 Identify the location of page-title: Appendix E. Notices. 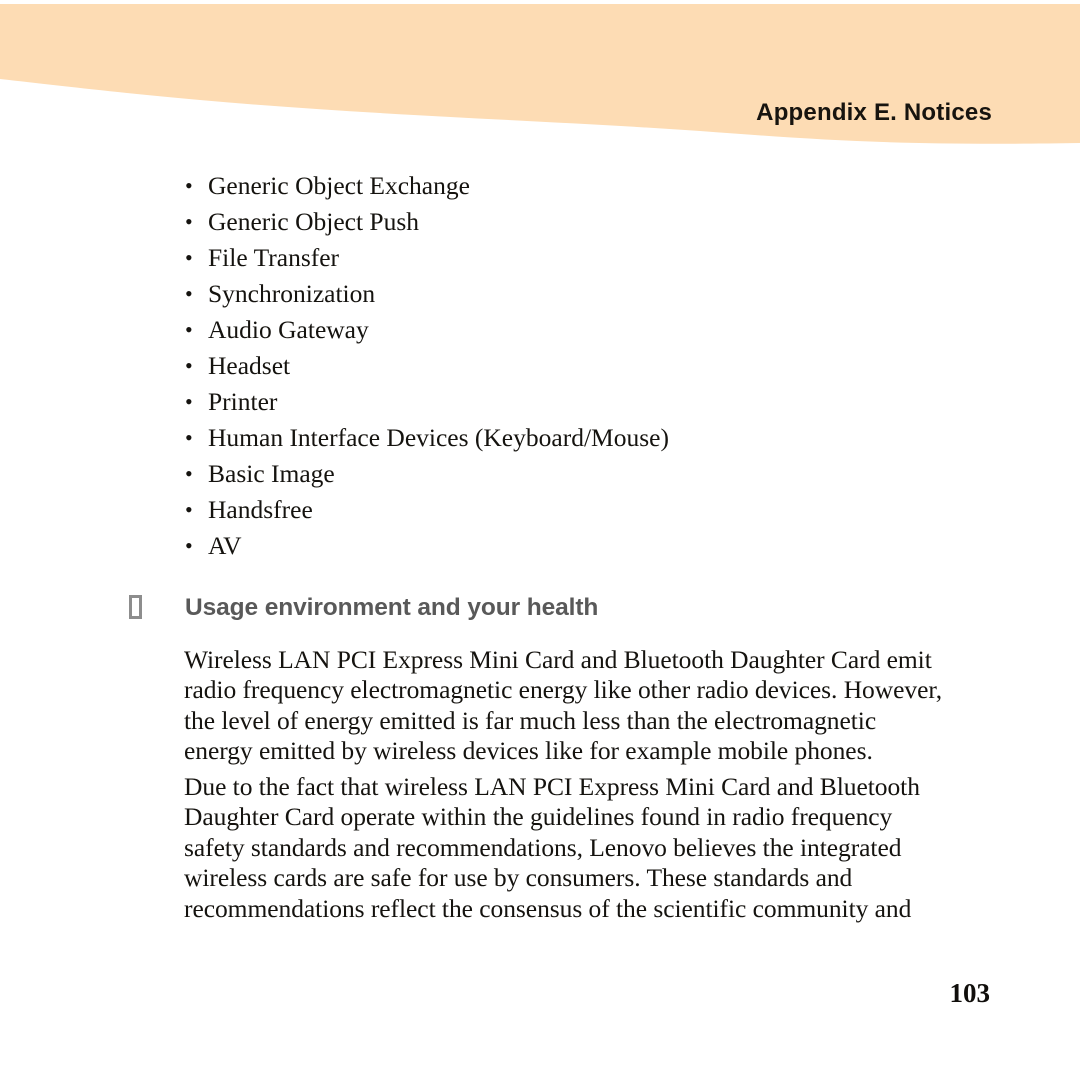
(874, 112).